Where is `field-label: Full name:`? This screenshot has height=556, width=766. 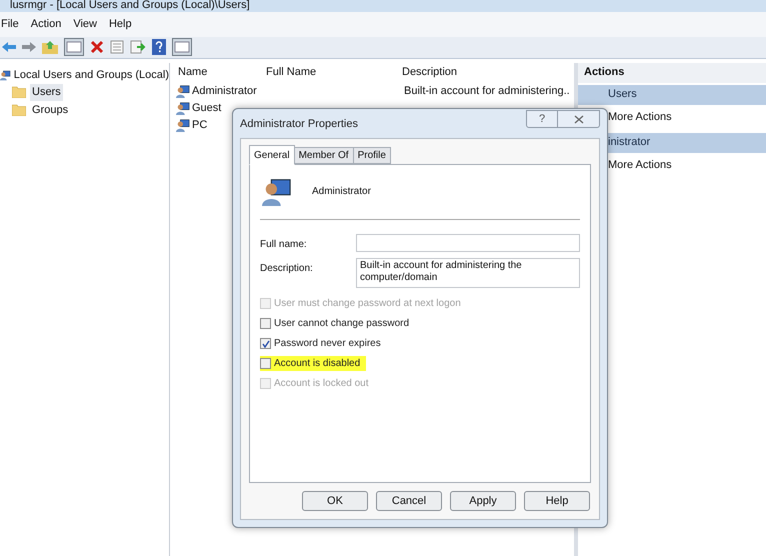 field-label: Full name: is located at coordinates (284, 245).